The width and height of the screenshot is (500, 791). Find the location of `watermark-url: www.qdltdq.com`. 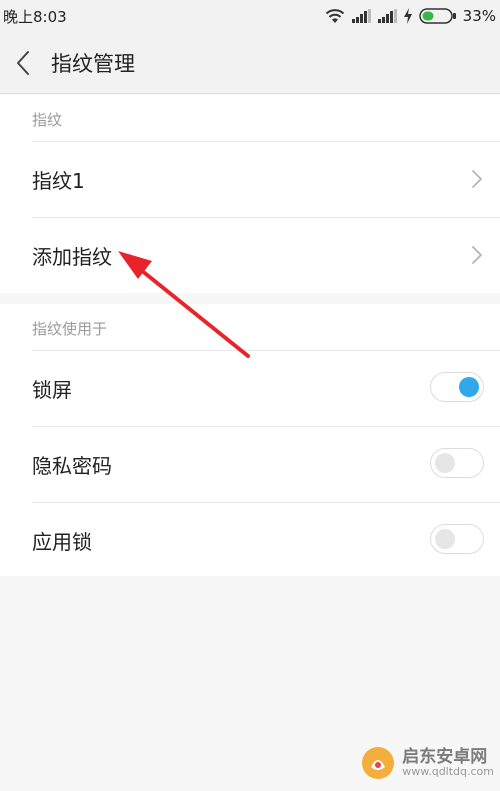

watermark-url: www.qdltdq.com is located at coordinates (448, 772).